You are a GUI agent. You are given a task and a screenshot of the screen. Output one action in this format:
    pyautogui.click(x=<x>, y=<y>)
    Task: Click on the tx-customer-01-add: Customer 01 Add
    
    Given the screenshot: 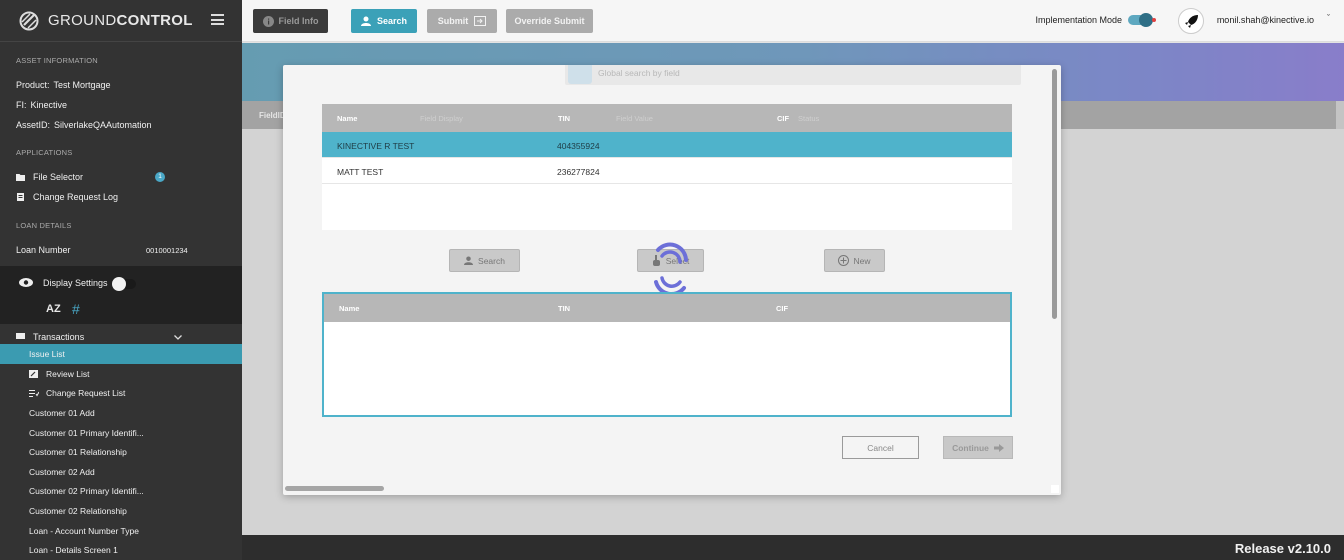 What is the action you would take?
    pyautogui.click(x=121, y=413)
    